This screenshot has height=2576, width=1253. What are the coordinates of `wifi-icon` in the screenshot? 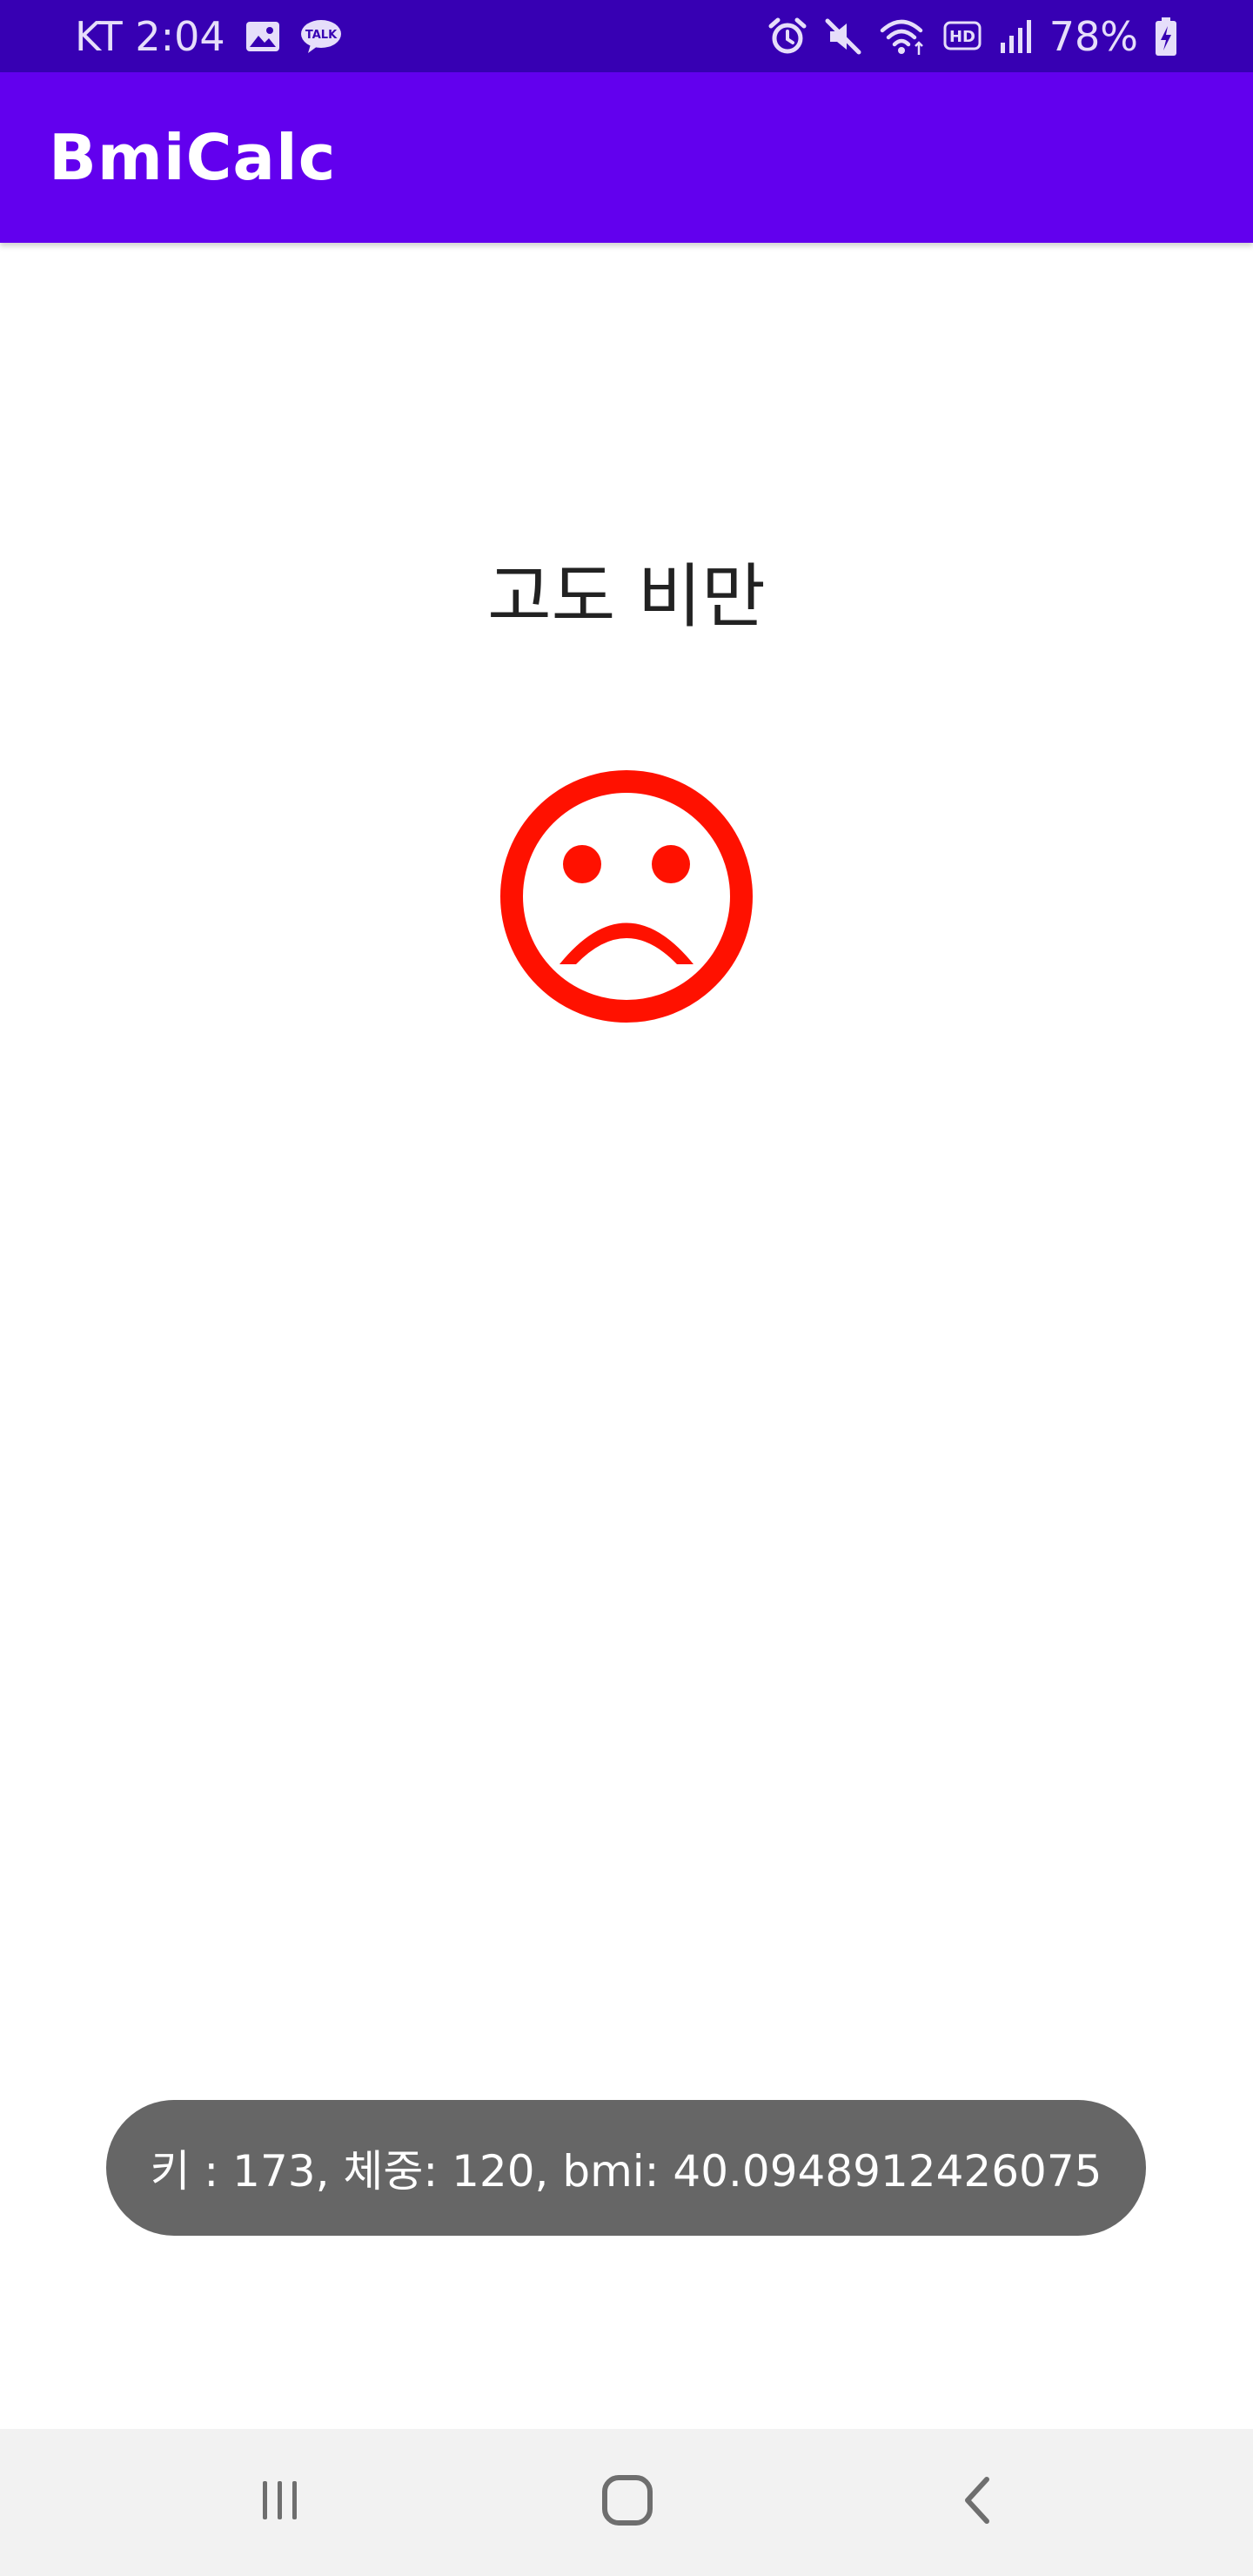 It's located at (903, 37).